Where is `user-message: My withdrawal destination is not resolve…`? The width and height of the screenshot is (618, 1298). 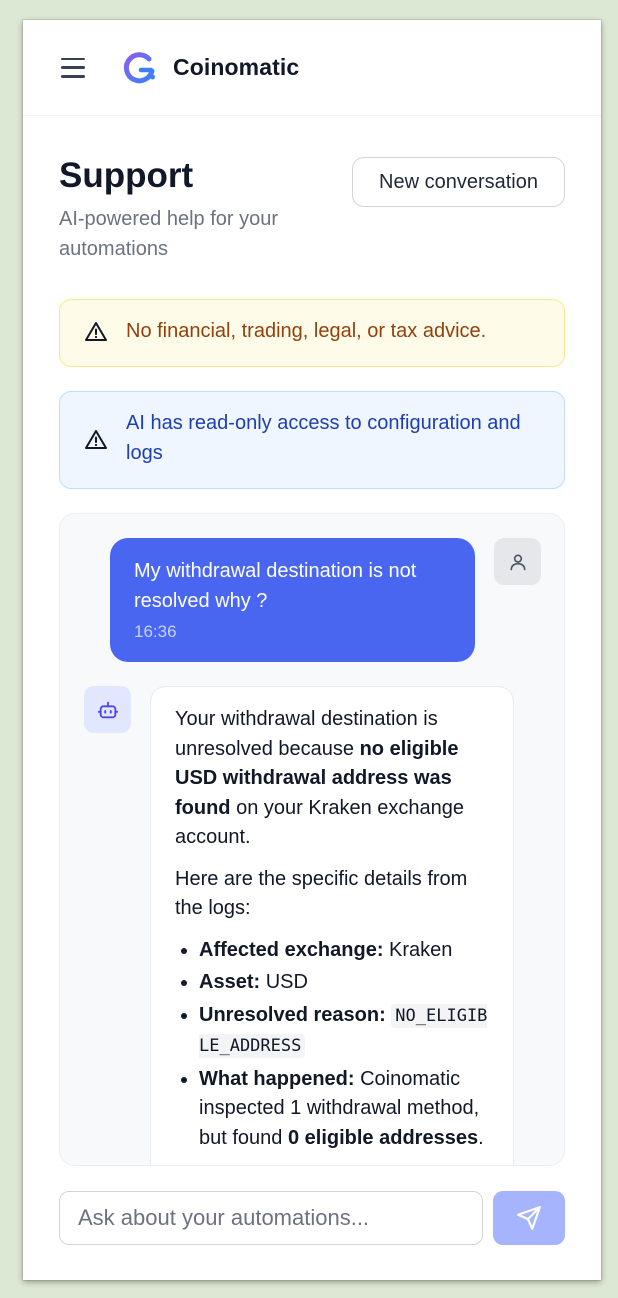 user-message: My withdrawal destination is not resolve… is located at coordinates (292, 600).